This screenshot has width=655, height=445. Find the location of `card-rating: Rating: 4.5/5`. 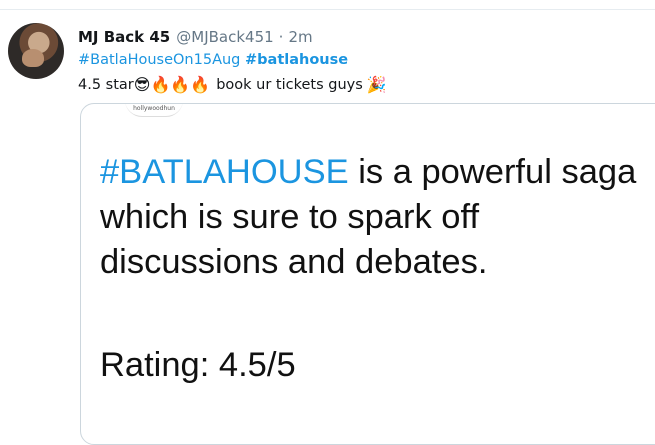

card-rating: Rating: 4.5/5 is located at coordinates (198, 365).